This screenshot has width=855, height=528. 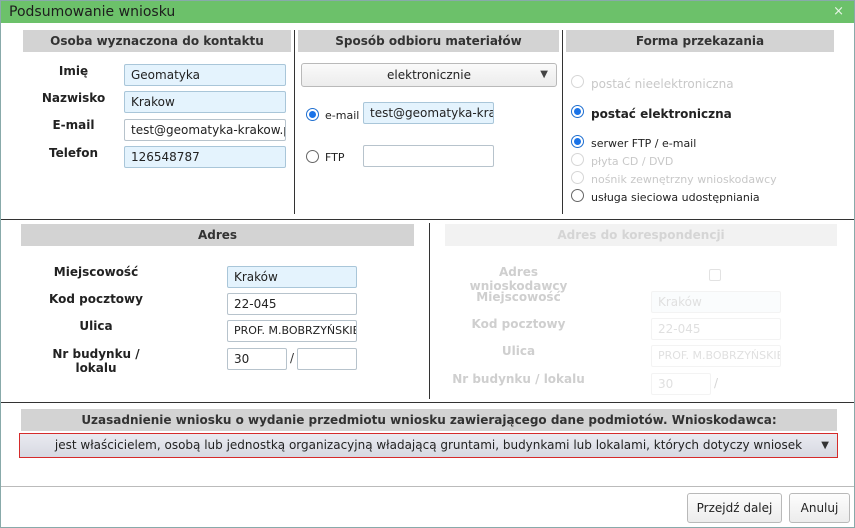 I want to click on street-field: PROF. M.BOBRZYŃSKIEGO, so click(x=292, y=331).